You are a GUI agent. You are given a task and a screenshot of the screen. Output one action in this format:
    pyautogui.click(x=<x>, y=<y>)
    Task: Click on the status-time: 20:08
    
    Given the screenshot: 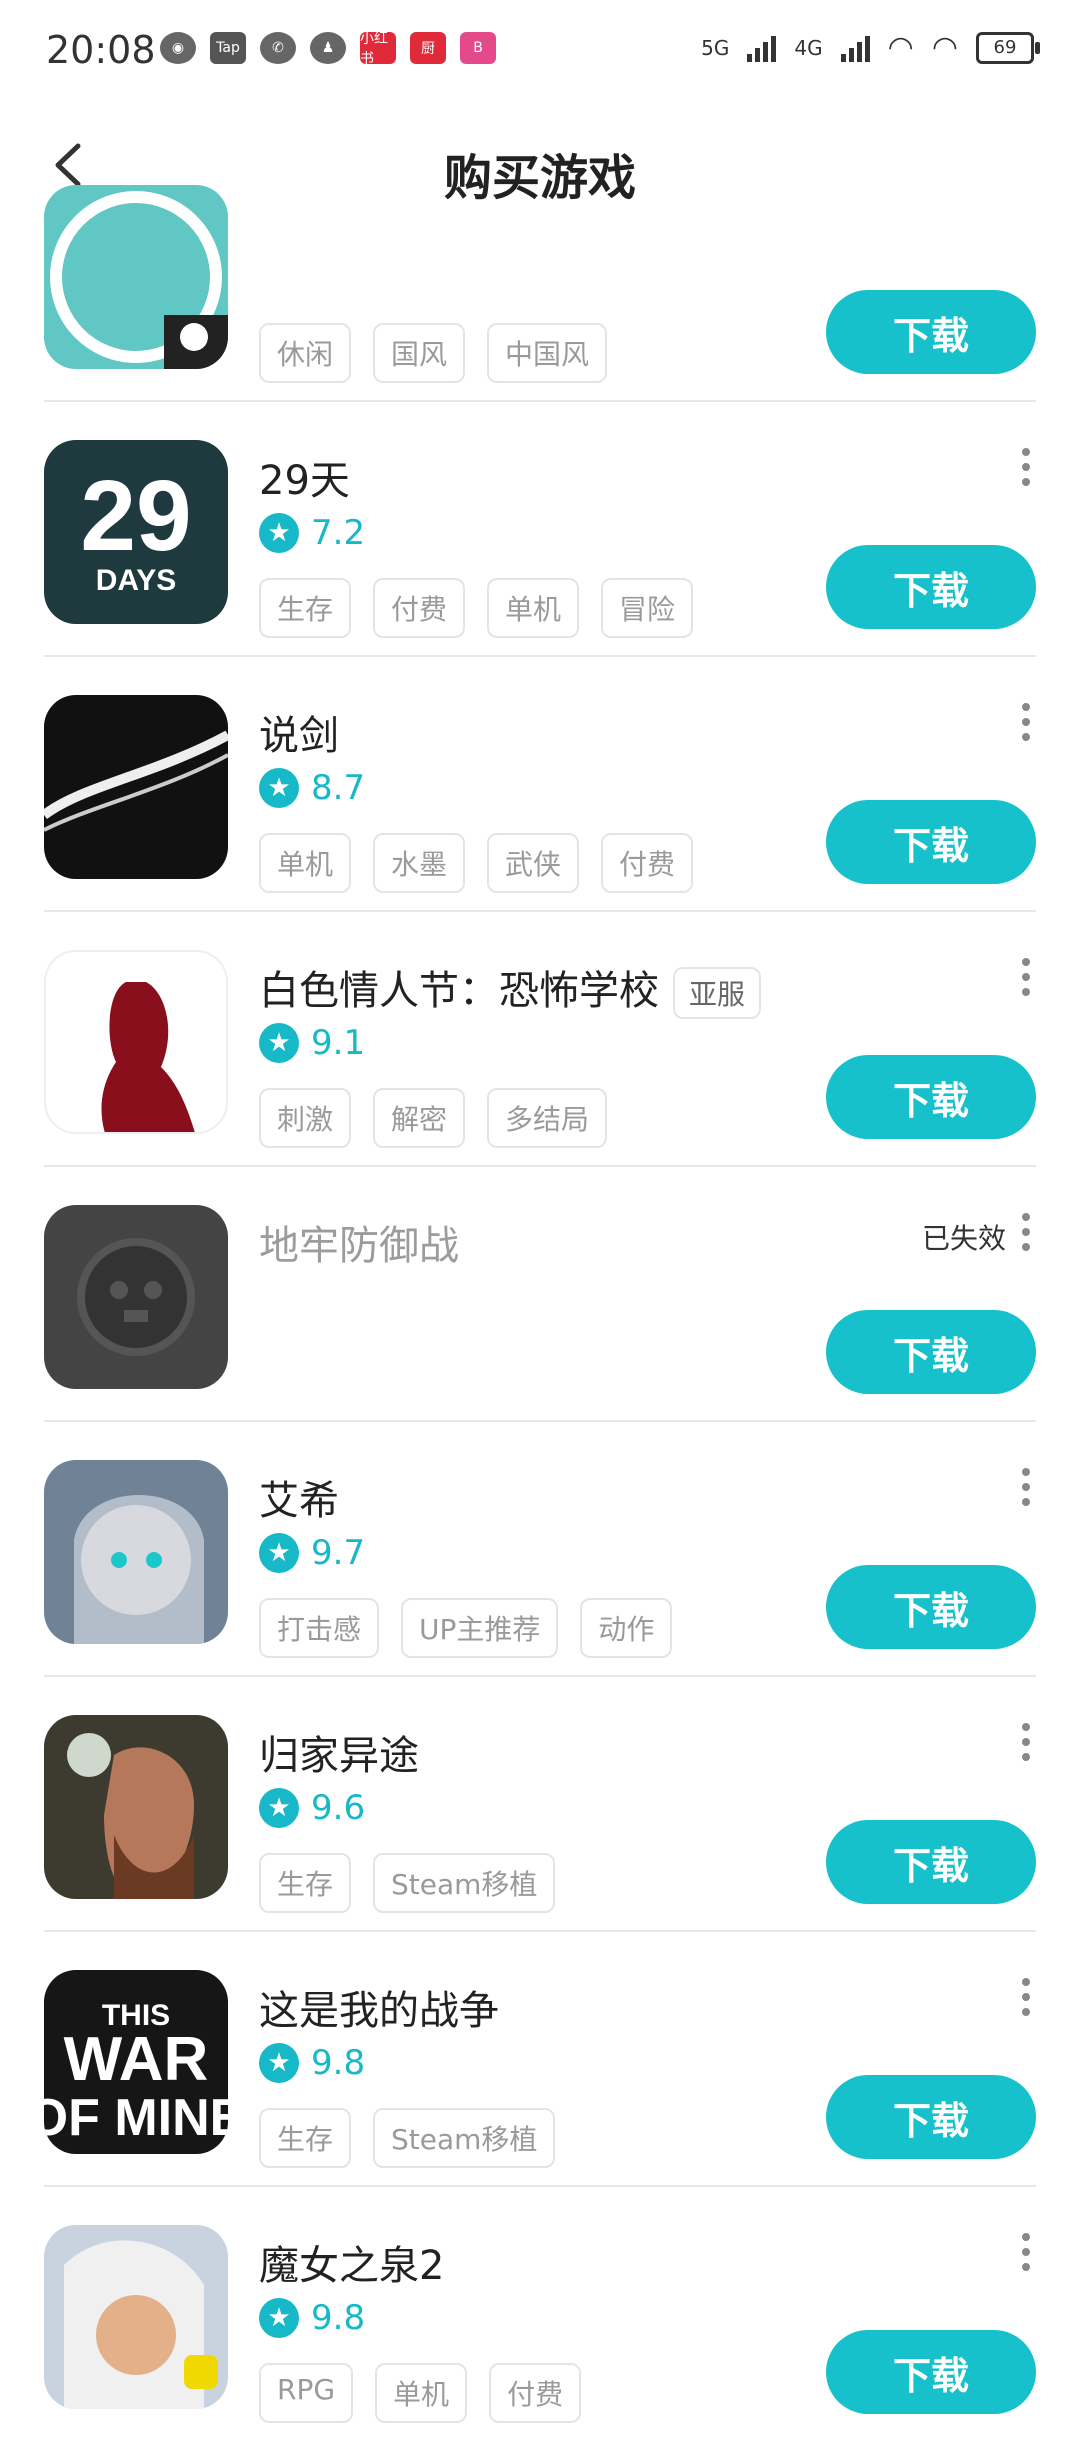 What is the action you would take?
    pyautogui.click(x=101, y=50)
    